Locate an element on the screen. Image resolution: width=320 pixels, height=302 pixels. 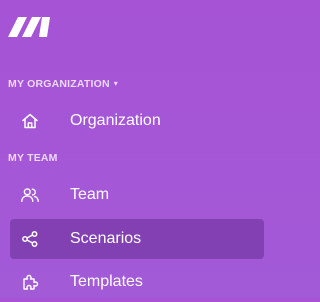
nav-item-organization-label: Organization is located at coordinates (115, 120).